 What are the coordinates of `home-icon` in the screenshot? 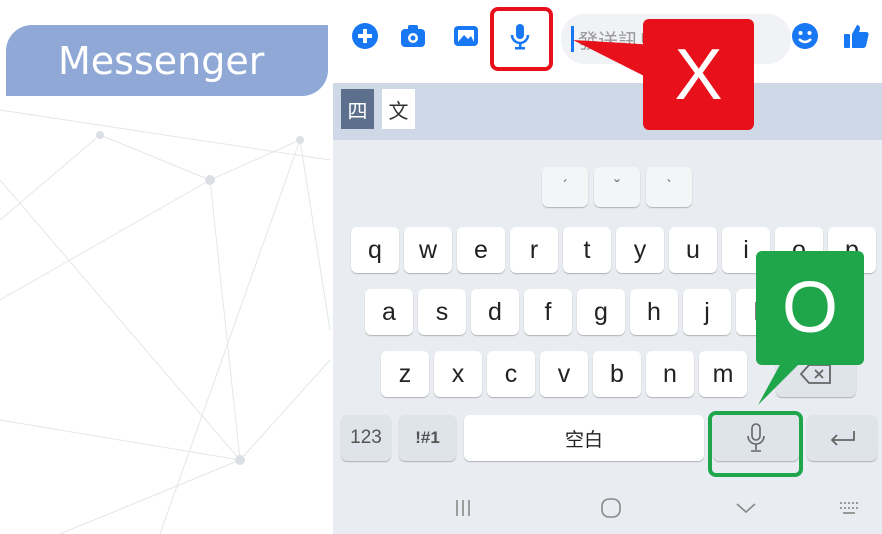 It's located at (611, 508).